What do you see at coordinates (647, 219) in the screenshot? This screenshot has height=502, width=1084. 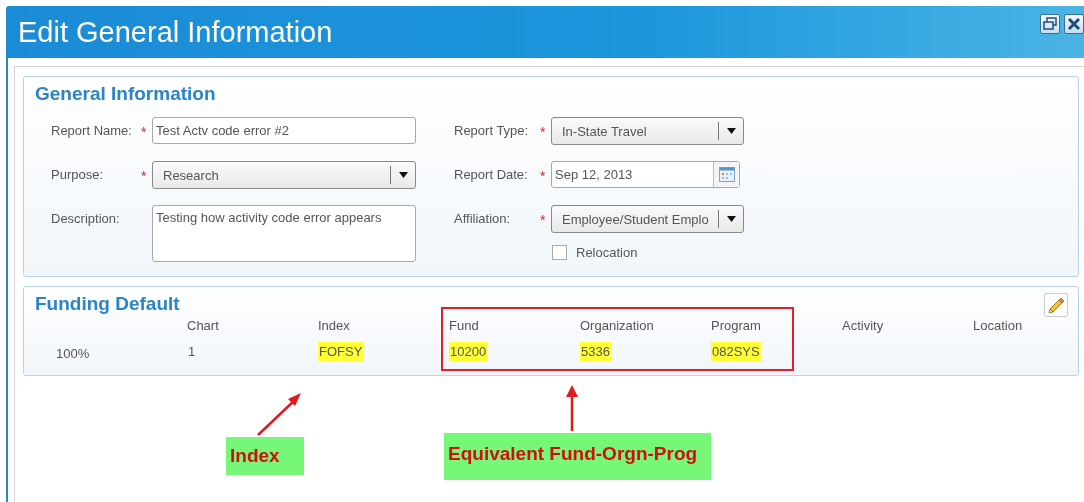 I see `dropdown: Employee/Student Emplo` at bounding box center [647, 219].